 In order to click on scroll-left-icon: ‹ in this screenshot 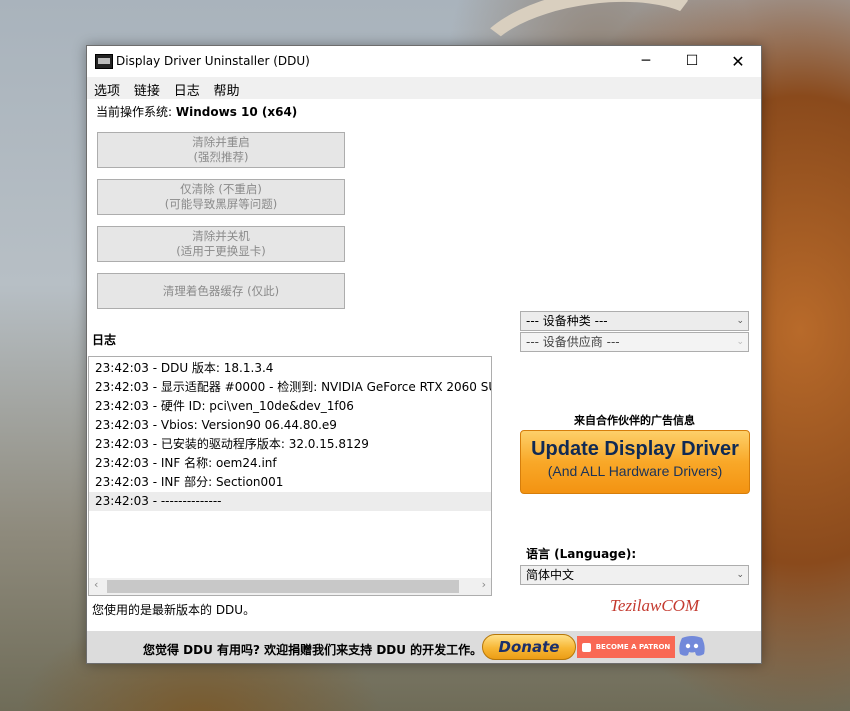, I will do `click(96, 584)`.